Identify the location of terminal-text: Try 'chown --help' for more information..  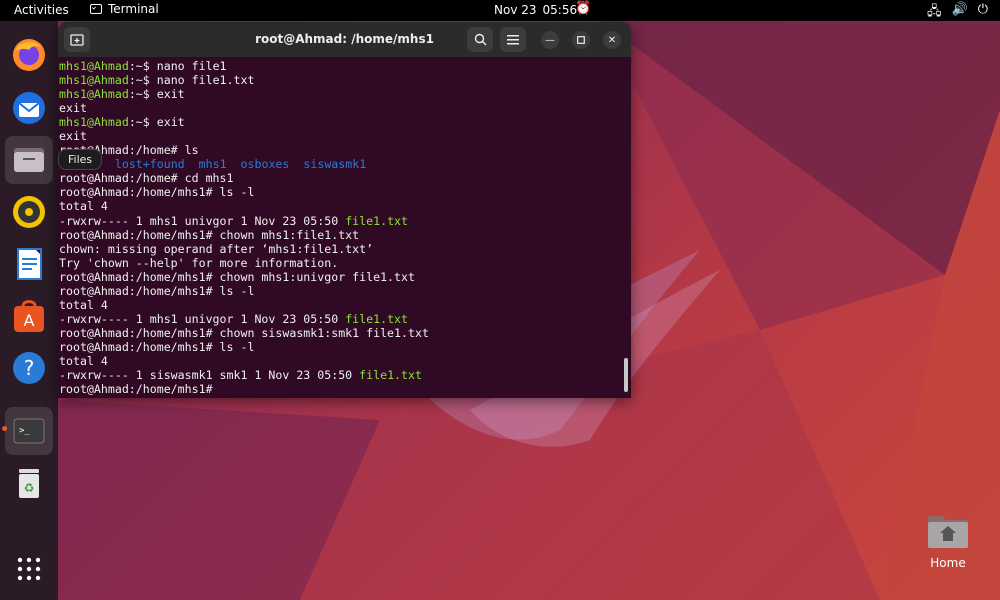
(199, 262).